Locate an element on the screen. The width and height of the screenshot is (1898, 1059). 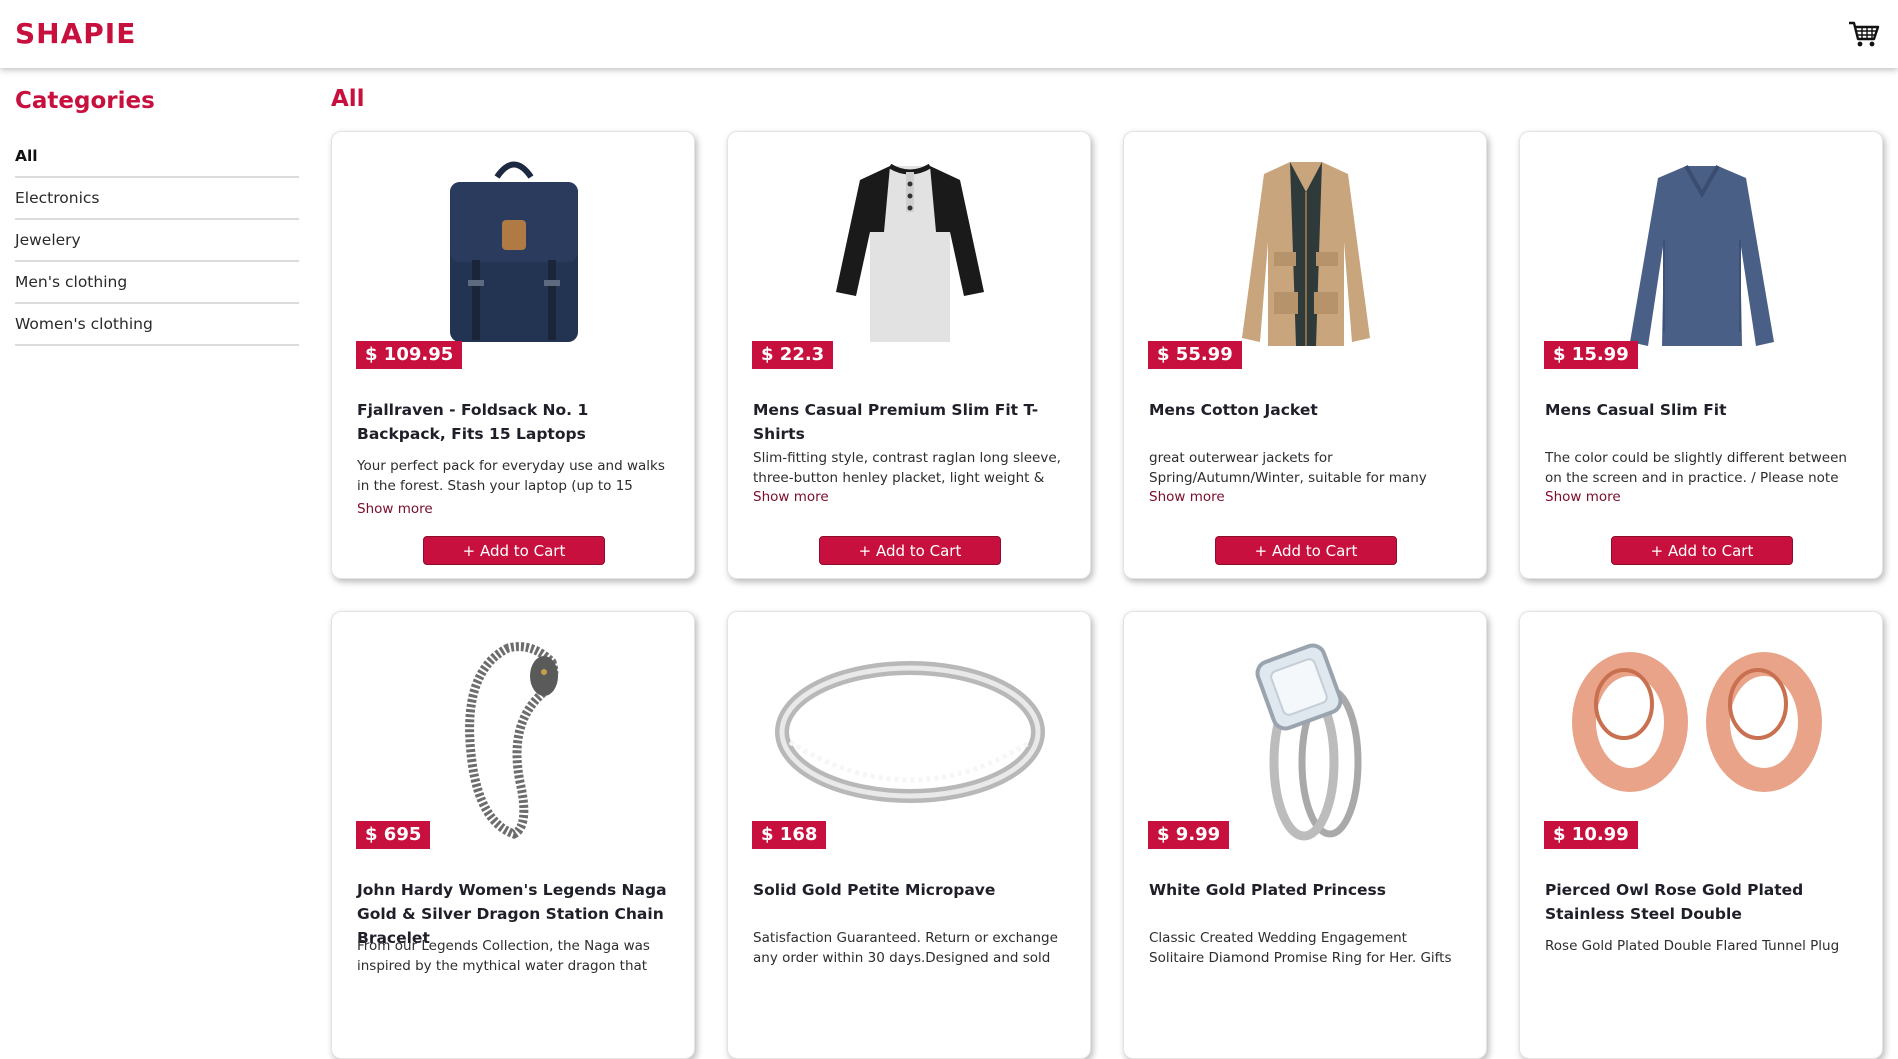
shopping-cart-icon is located at coordinates (1864, 34).